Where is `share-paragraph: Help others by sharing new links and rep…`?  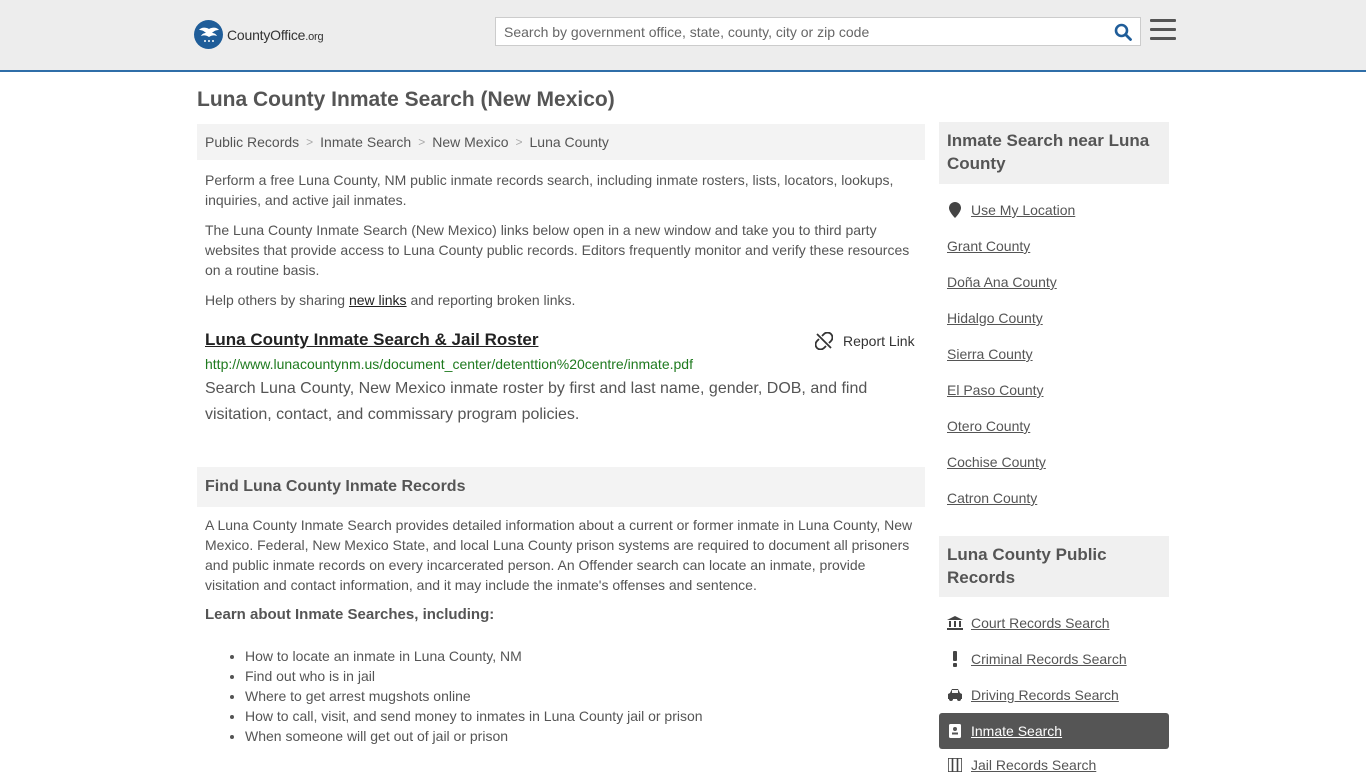 share-paragraph: Help others by sharing new links and rep… is located at coordinates (390, 300).